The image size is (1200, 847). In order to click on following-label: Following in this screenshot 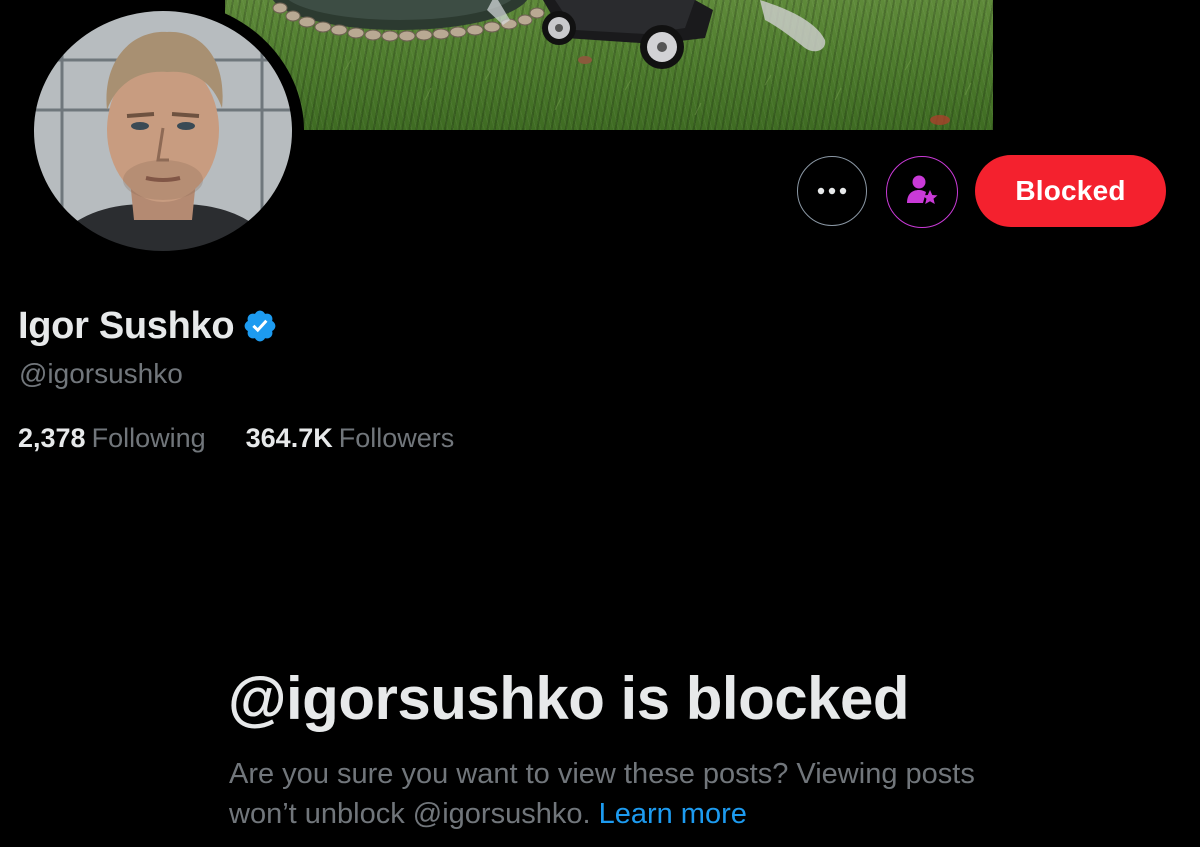, I will do `click(148, 438)`.